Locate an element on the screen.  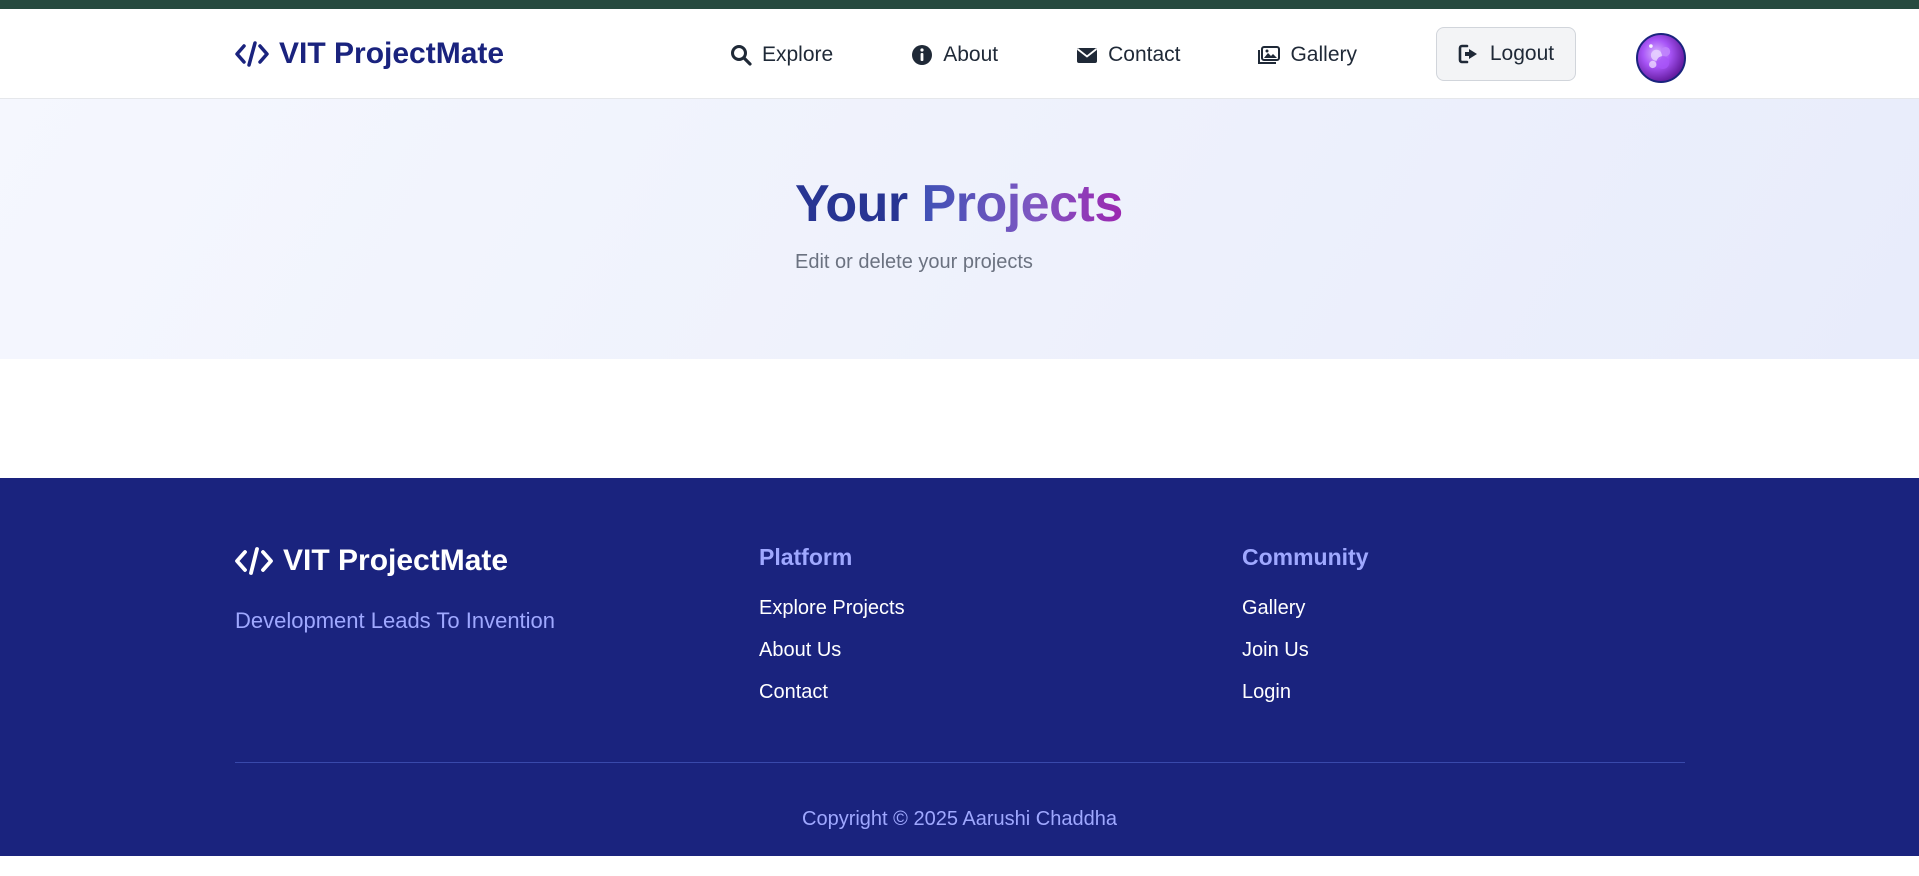
nav-explore: Explore is located at coordinates (781, 55).